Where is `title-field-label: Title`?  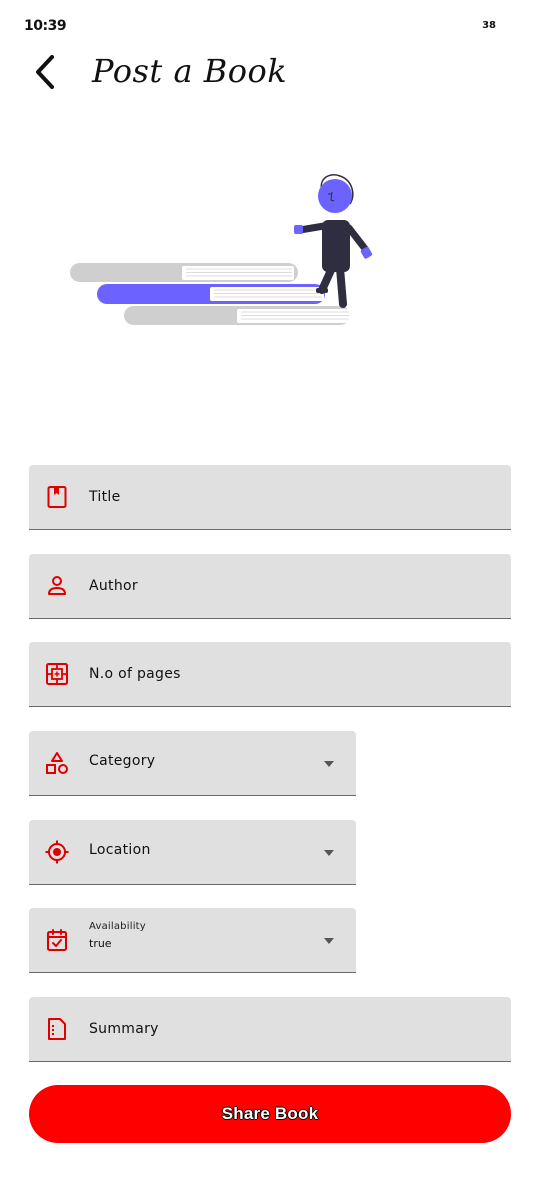
title-field-label: Title is located at coordinates (105, 497).